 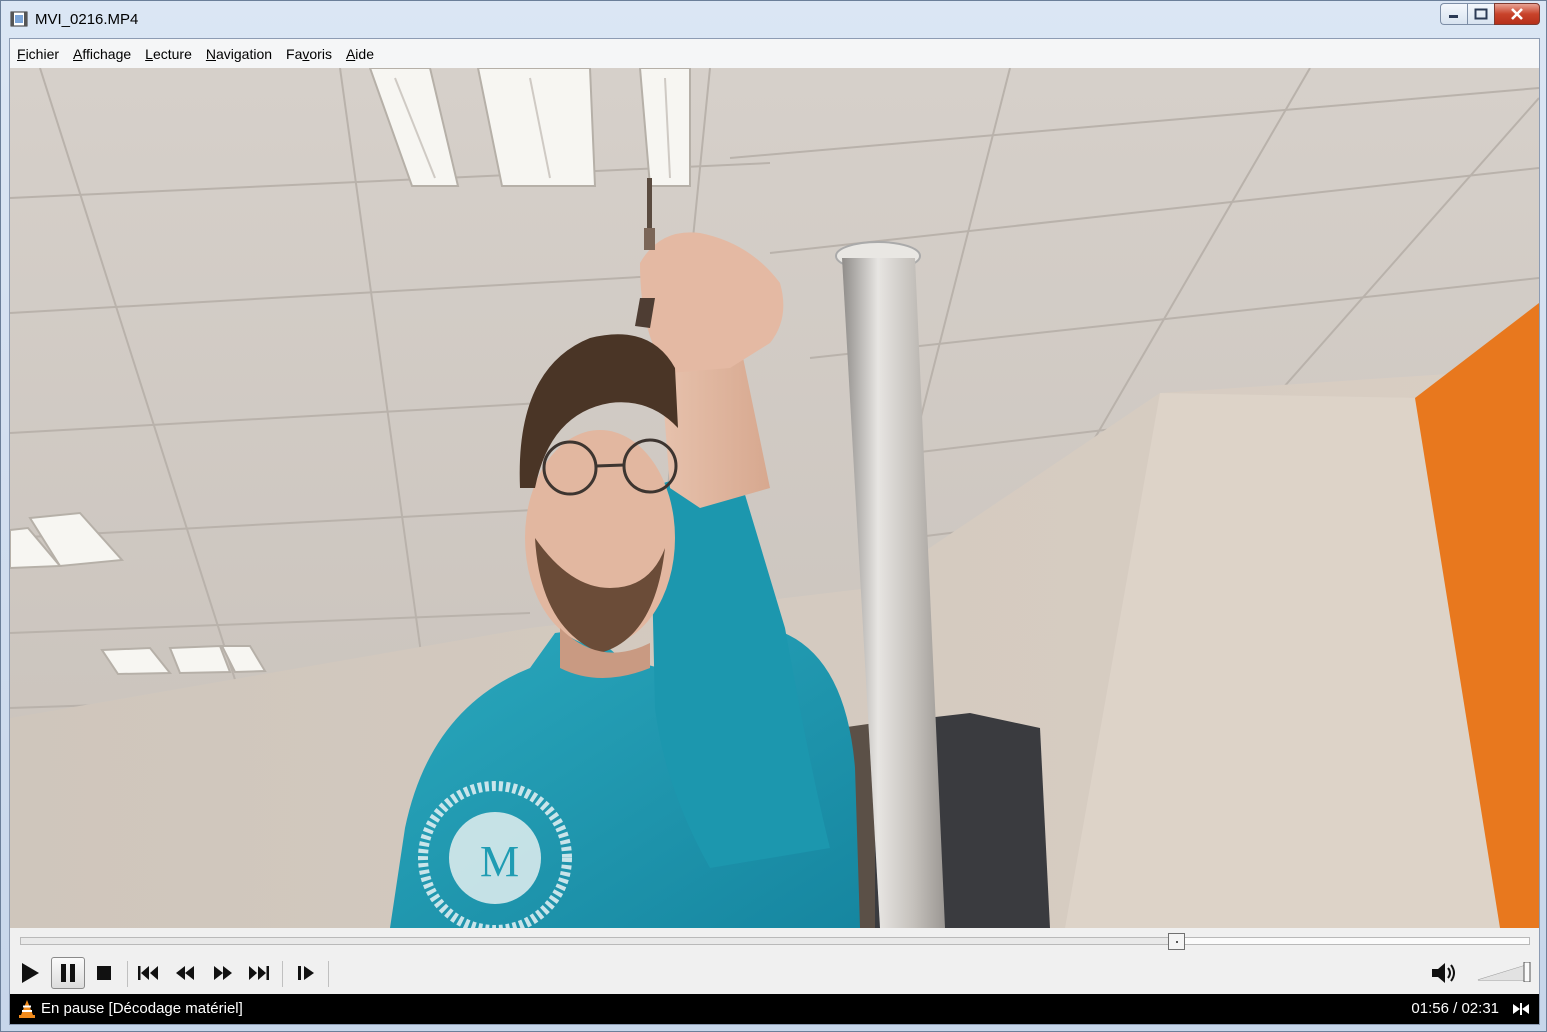 I want to click on pause-icon, so click(x=68, y=973).